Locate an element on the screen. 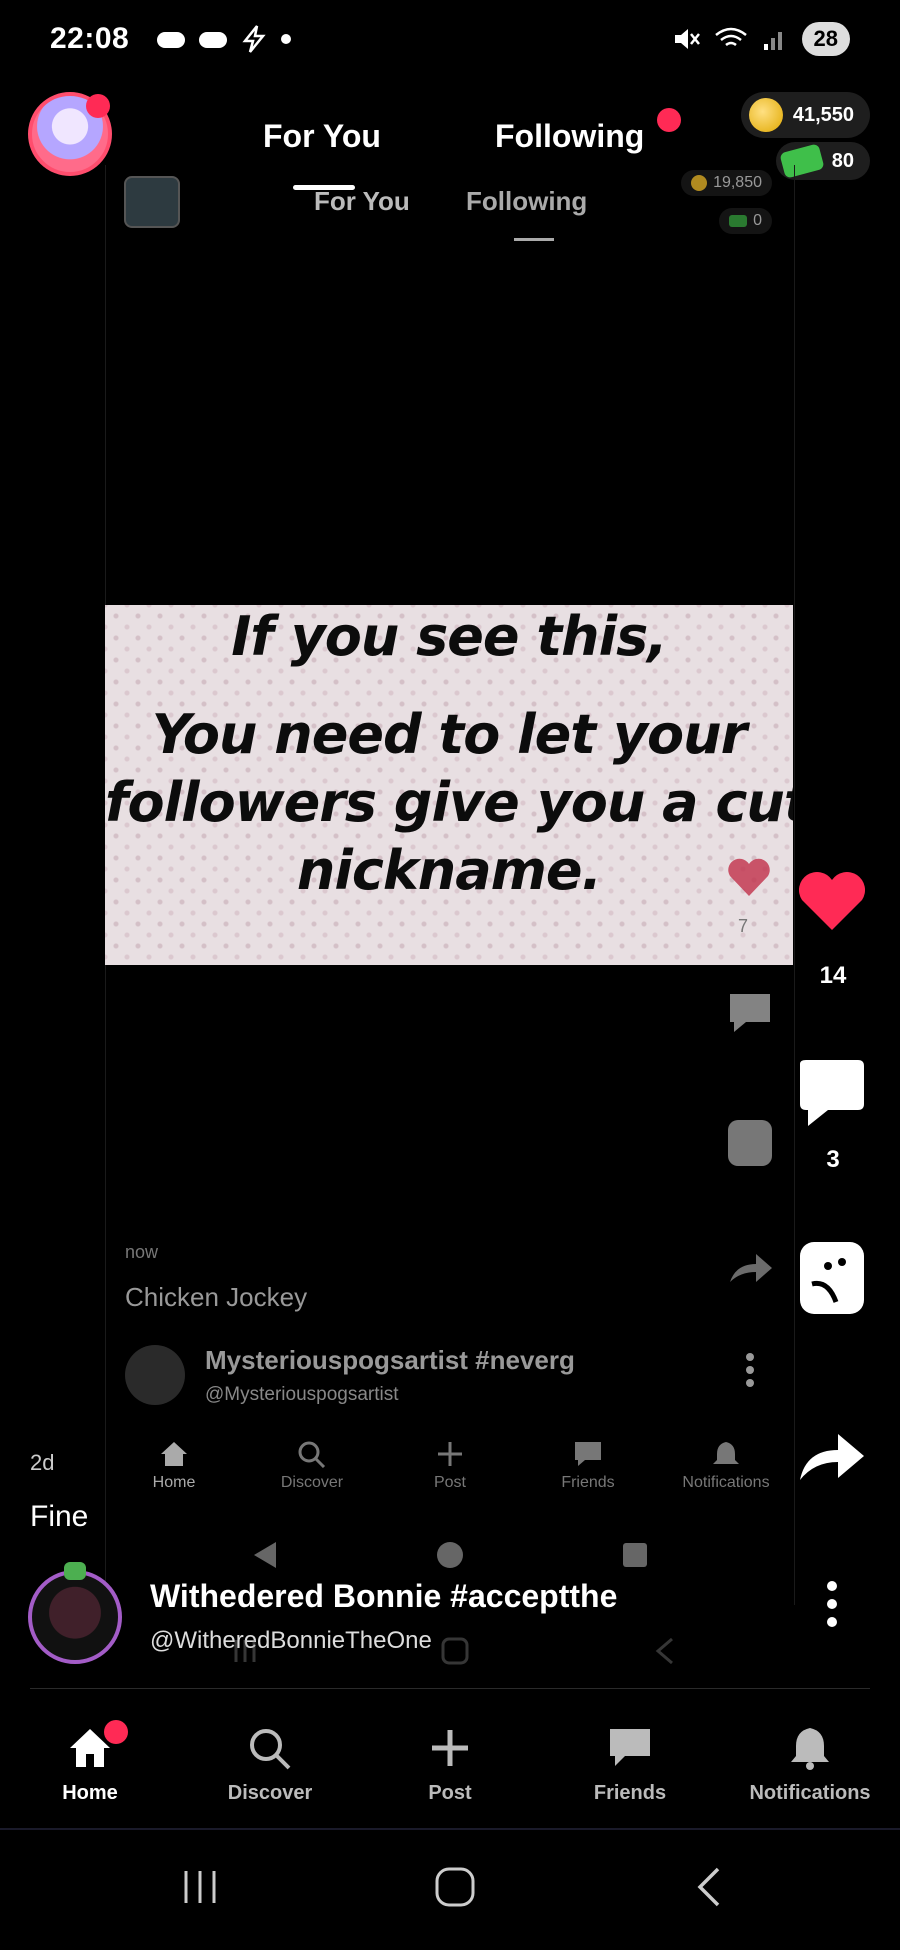  wifi-icon is located at coordinates (730, 37).